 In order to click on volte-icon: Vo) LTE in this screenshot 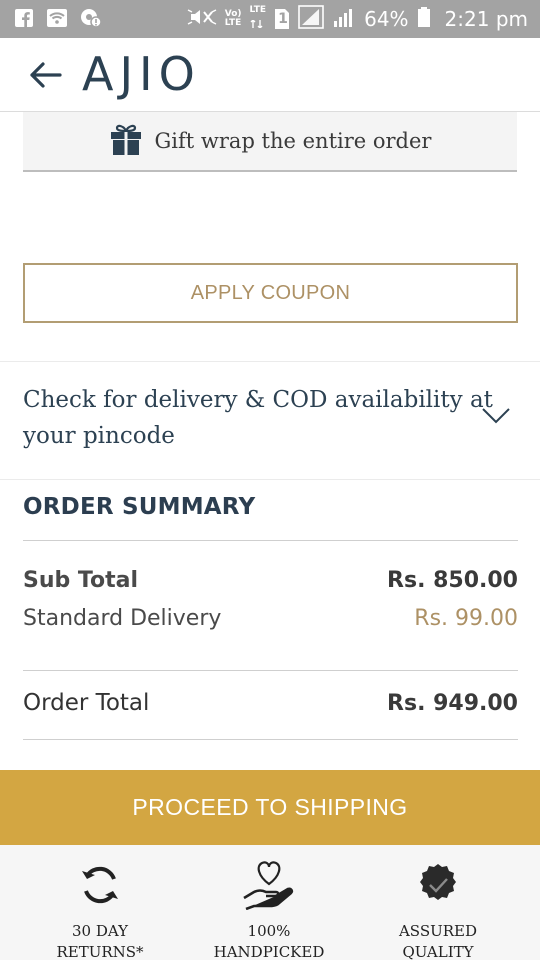, I will do `click(233, 18)`.